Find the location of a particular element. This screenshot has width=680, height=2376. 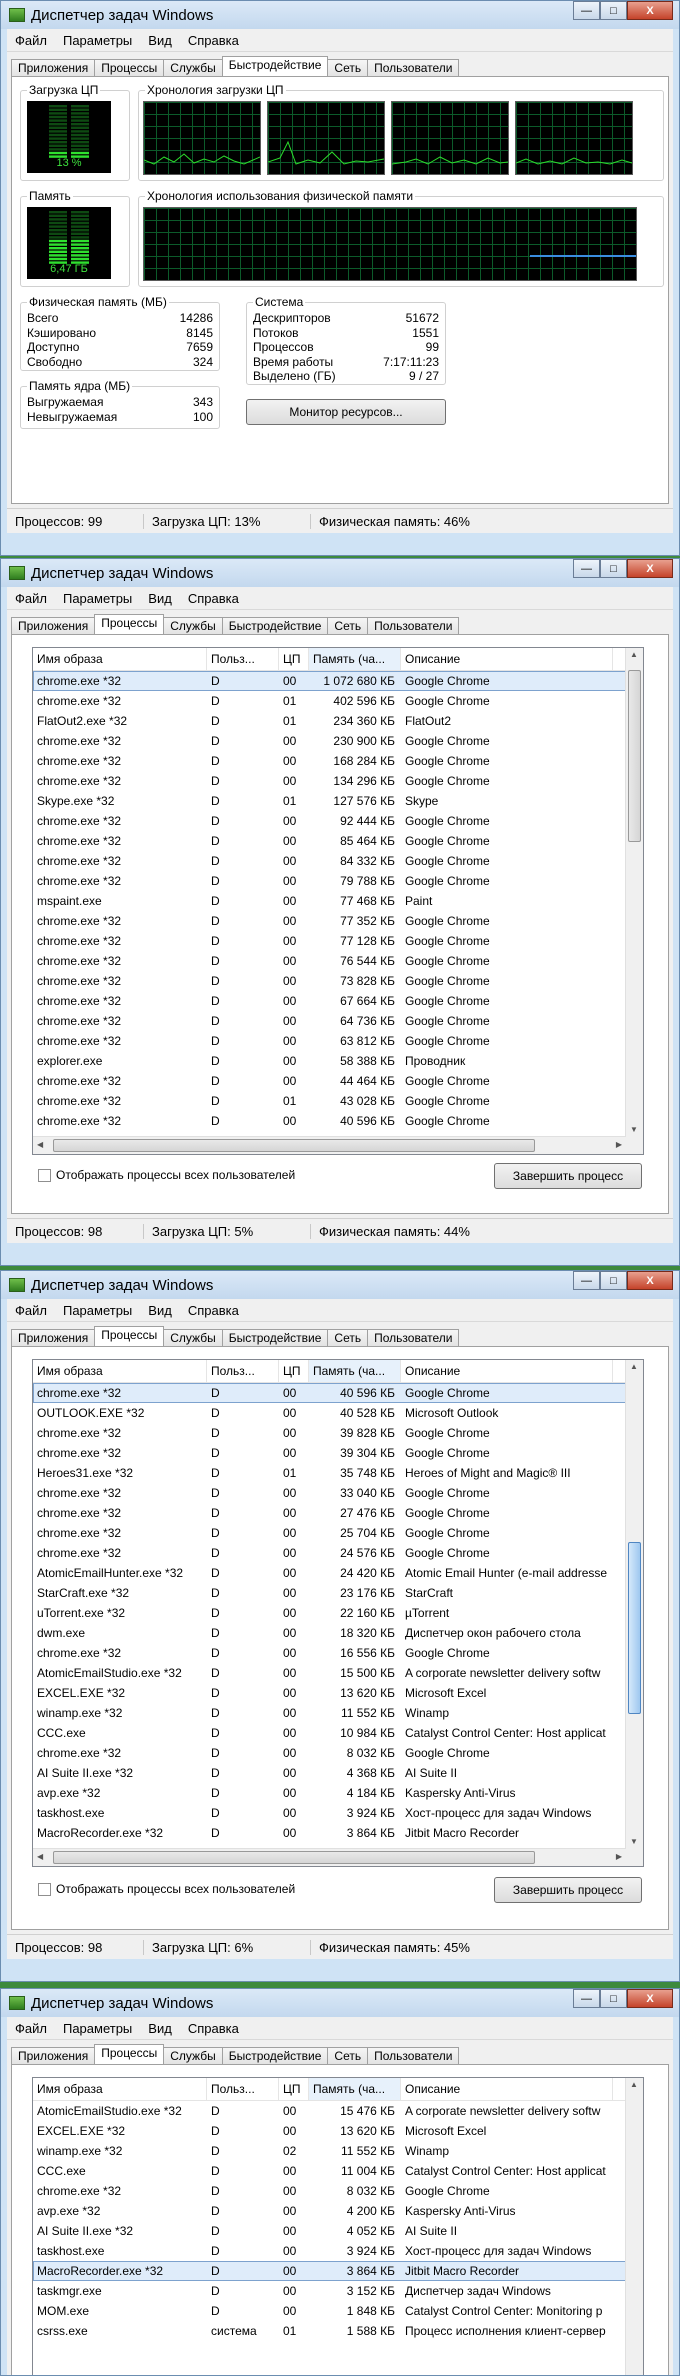

table-row: chrome.exe *32 D 00 84 332 КБ Google Chrome is located at coordinates (338, 861).